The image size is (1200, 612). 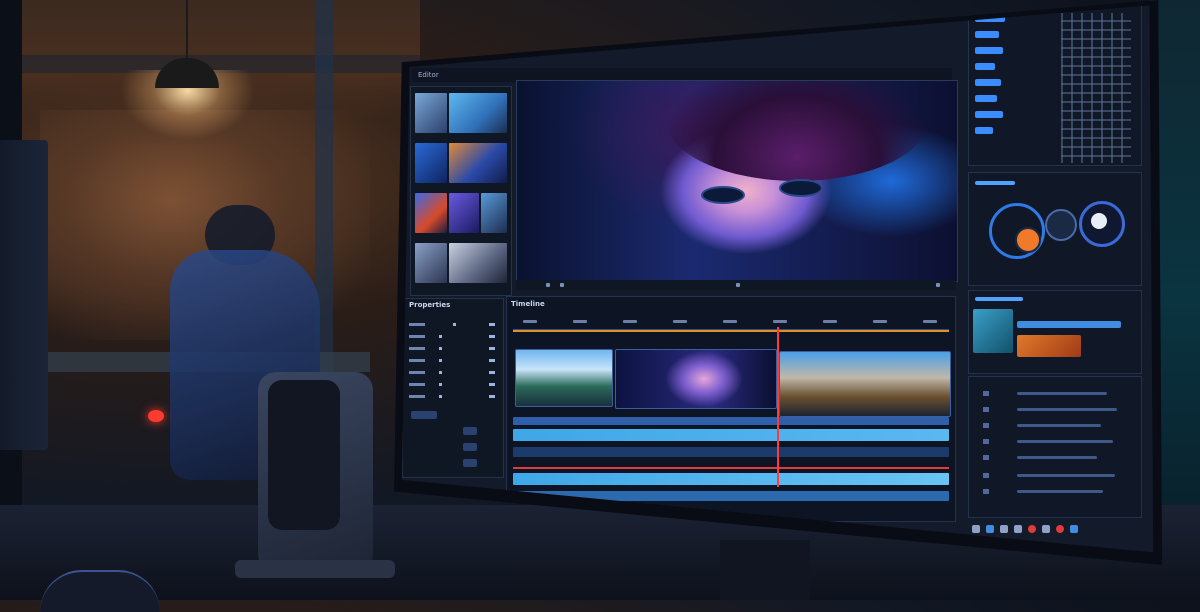 What do you see at coordinates (990, 529) in the screenshot?
I see `layout-icon` at bounding box center [990, 529].